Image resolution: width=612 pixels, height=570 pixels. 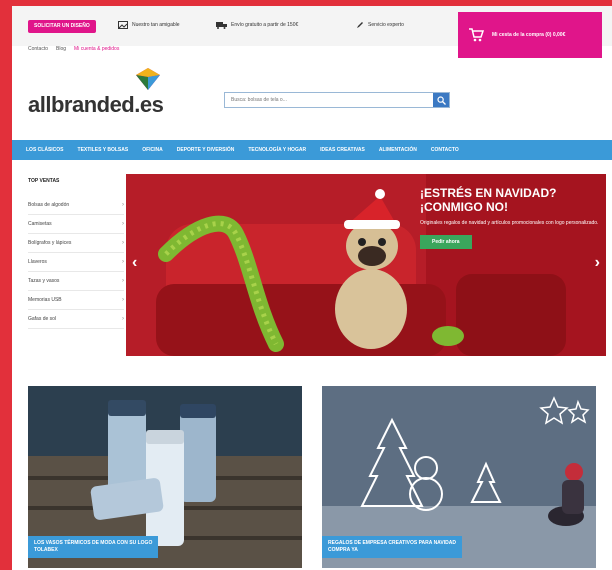 What do you see at coordinates (277, 150) in the screenshot?
I see `nav-item-tecnologia: TECNOLOGÍA Y HOGAR` at bounding box center [277, 150].